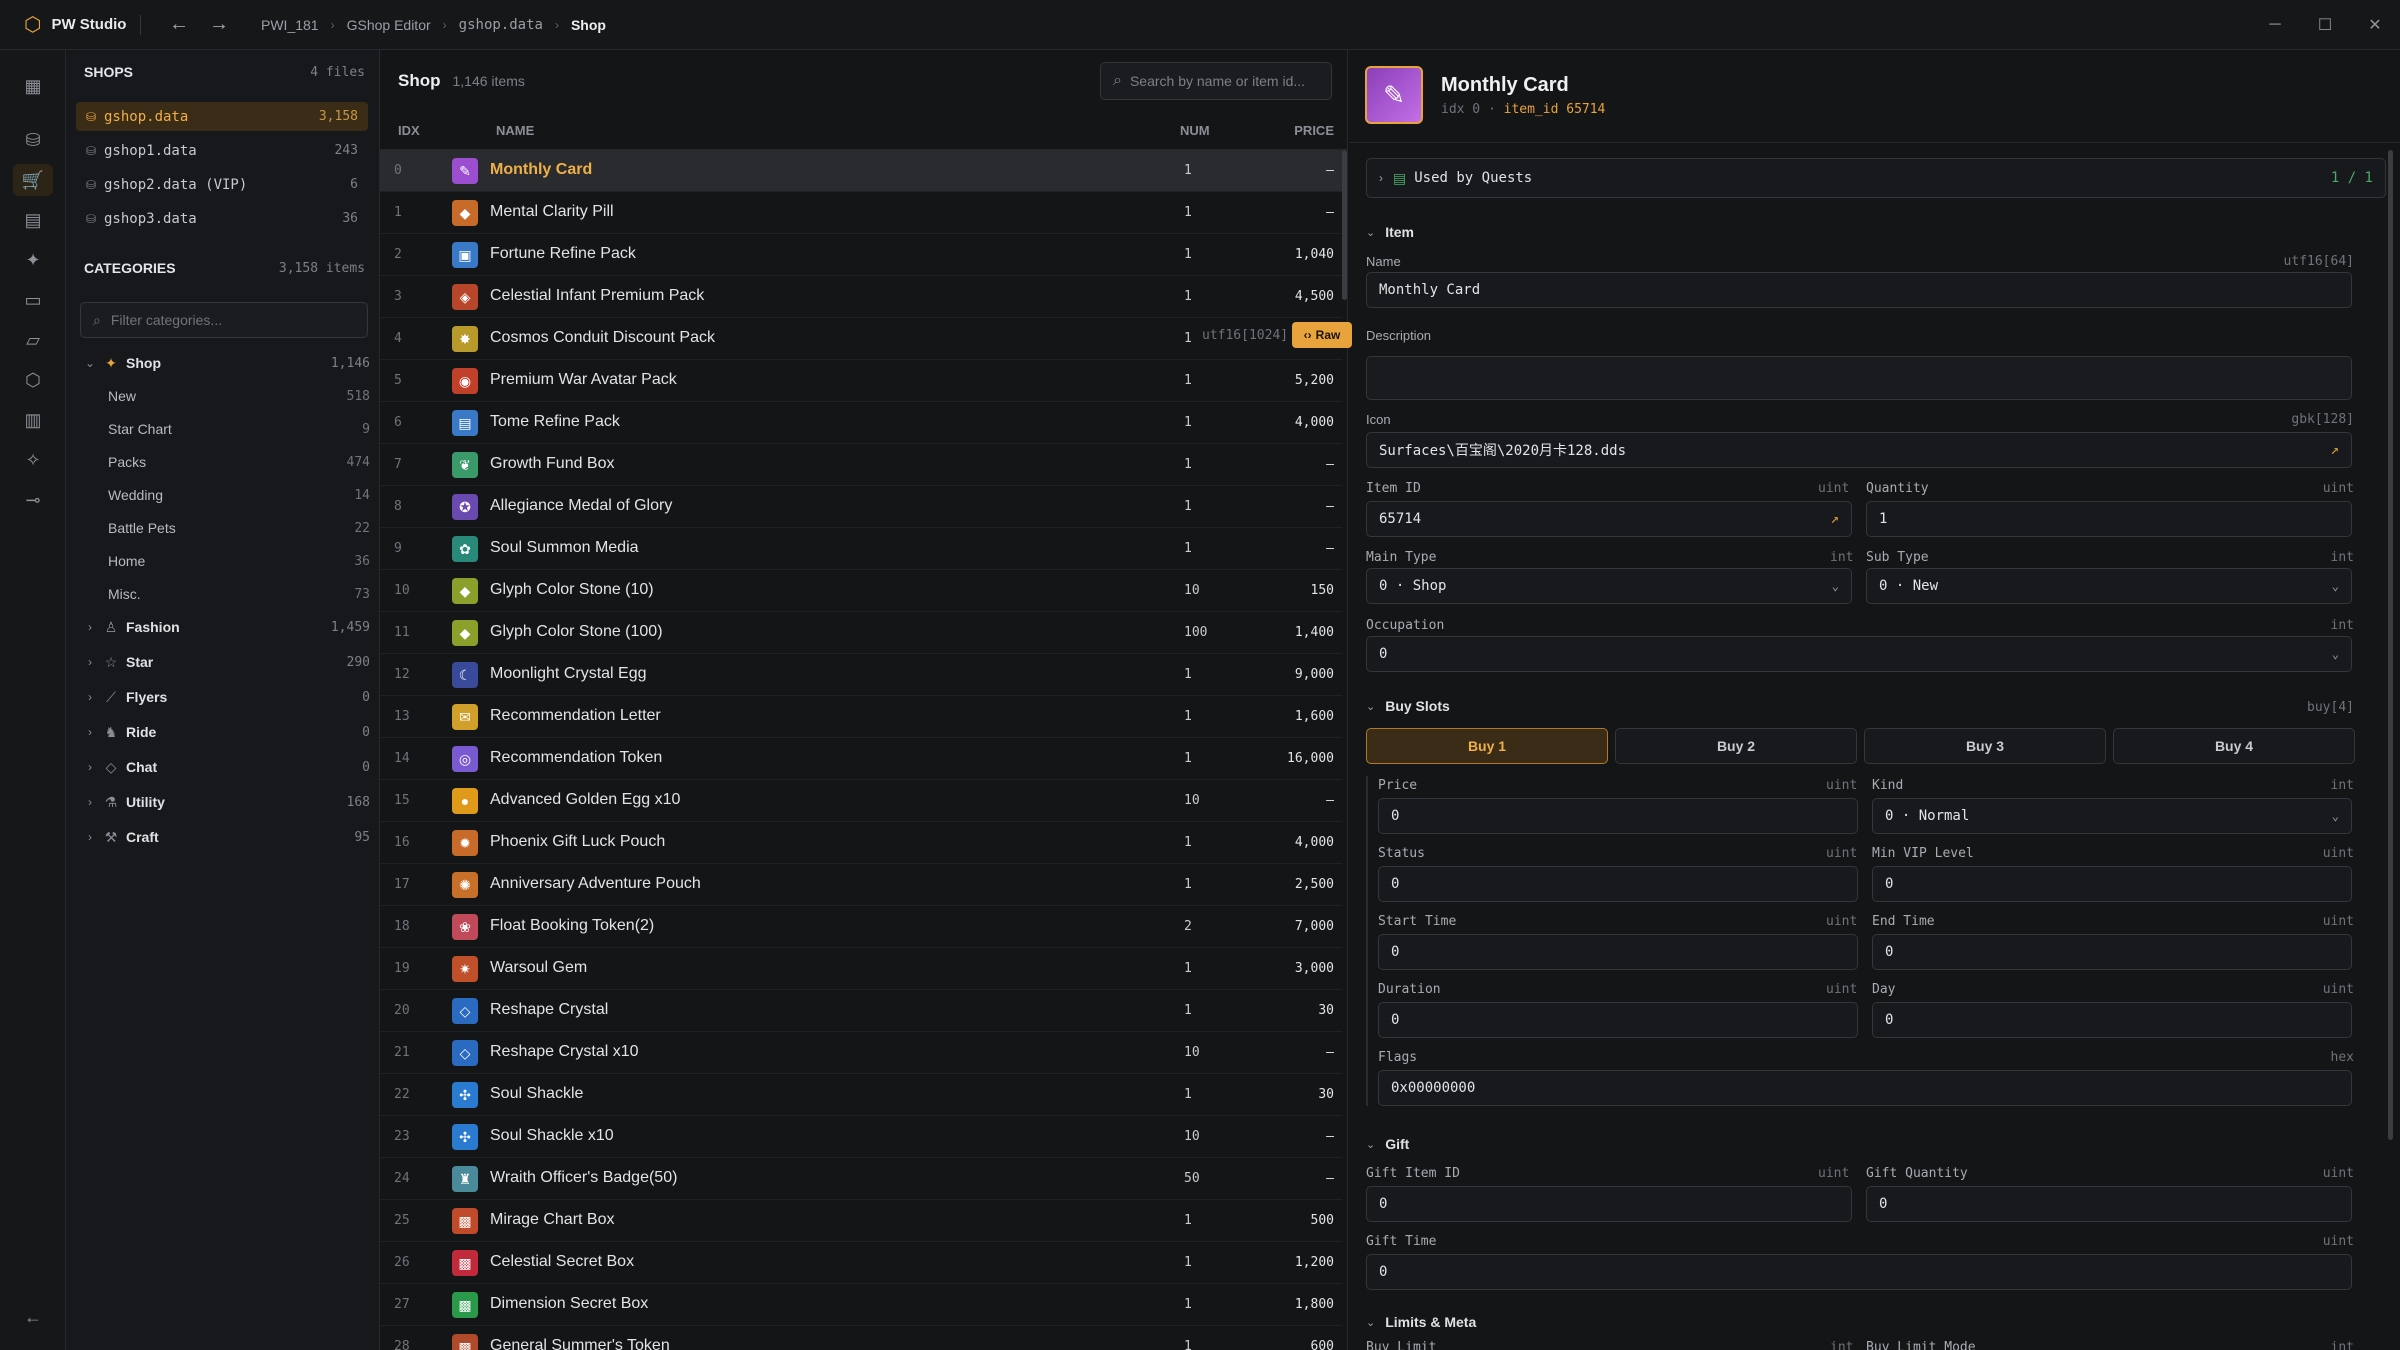 The height and width of the screenshot is (1350, 2400). I want to click on subcategory-item: Packs 474, so click(239, 462).